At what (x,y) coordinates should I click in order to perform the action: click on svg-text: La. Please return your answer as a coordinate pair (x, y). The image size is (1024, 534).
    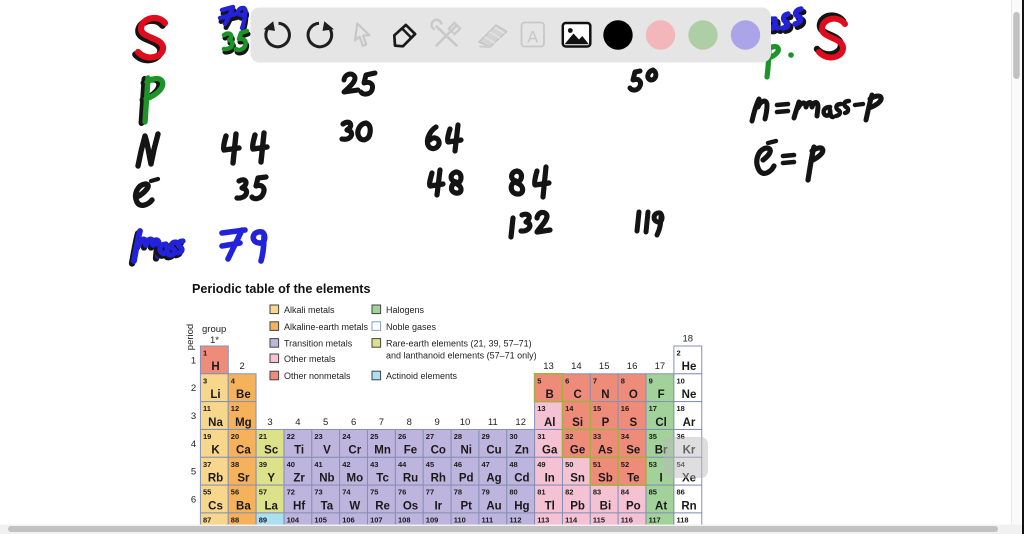
    Looking at the image, I should click on (271, 506).